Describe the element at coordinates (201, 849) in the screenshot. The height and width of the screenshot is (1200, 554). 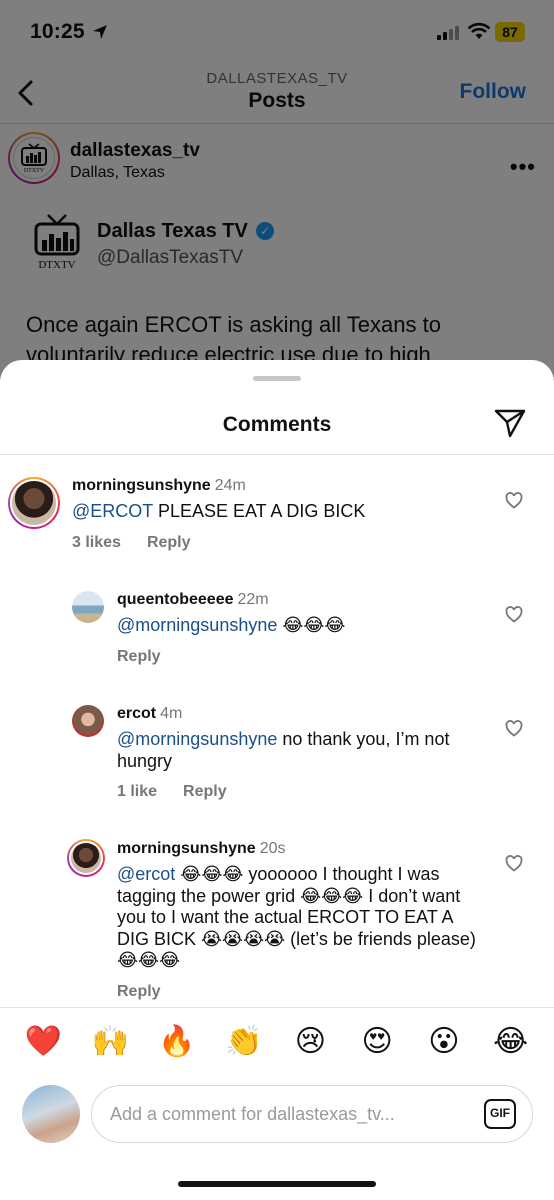
I see `comment-username: morningsunshyne 20s` at that location.